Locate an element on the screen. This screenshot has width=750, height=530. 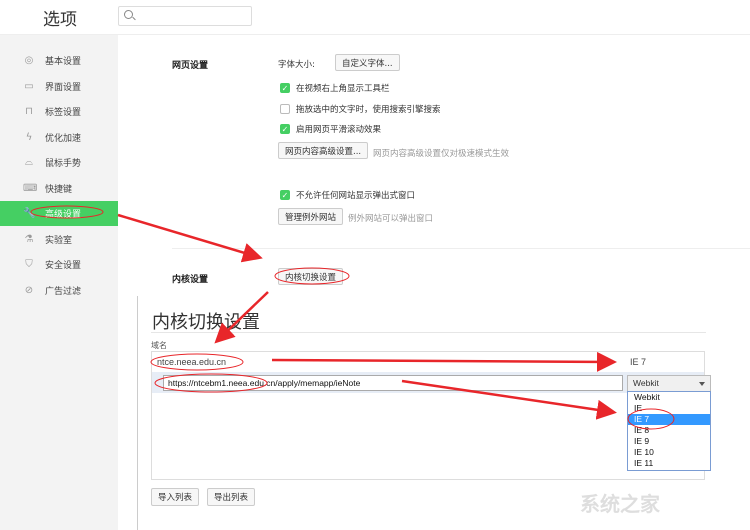
sidebar-item-4: ⌓ 鼠标手势 is located at coordinates (59, 162).